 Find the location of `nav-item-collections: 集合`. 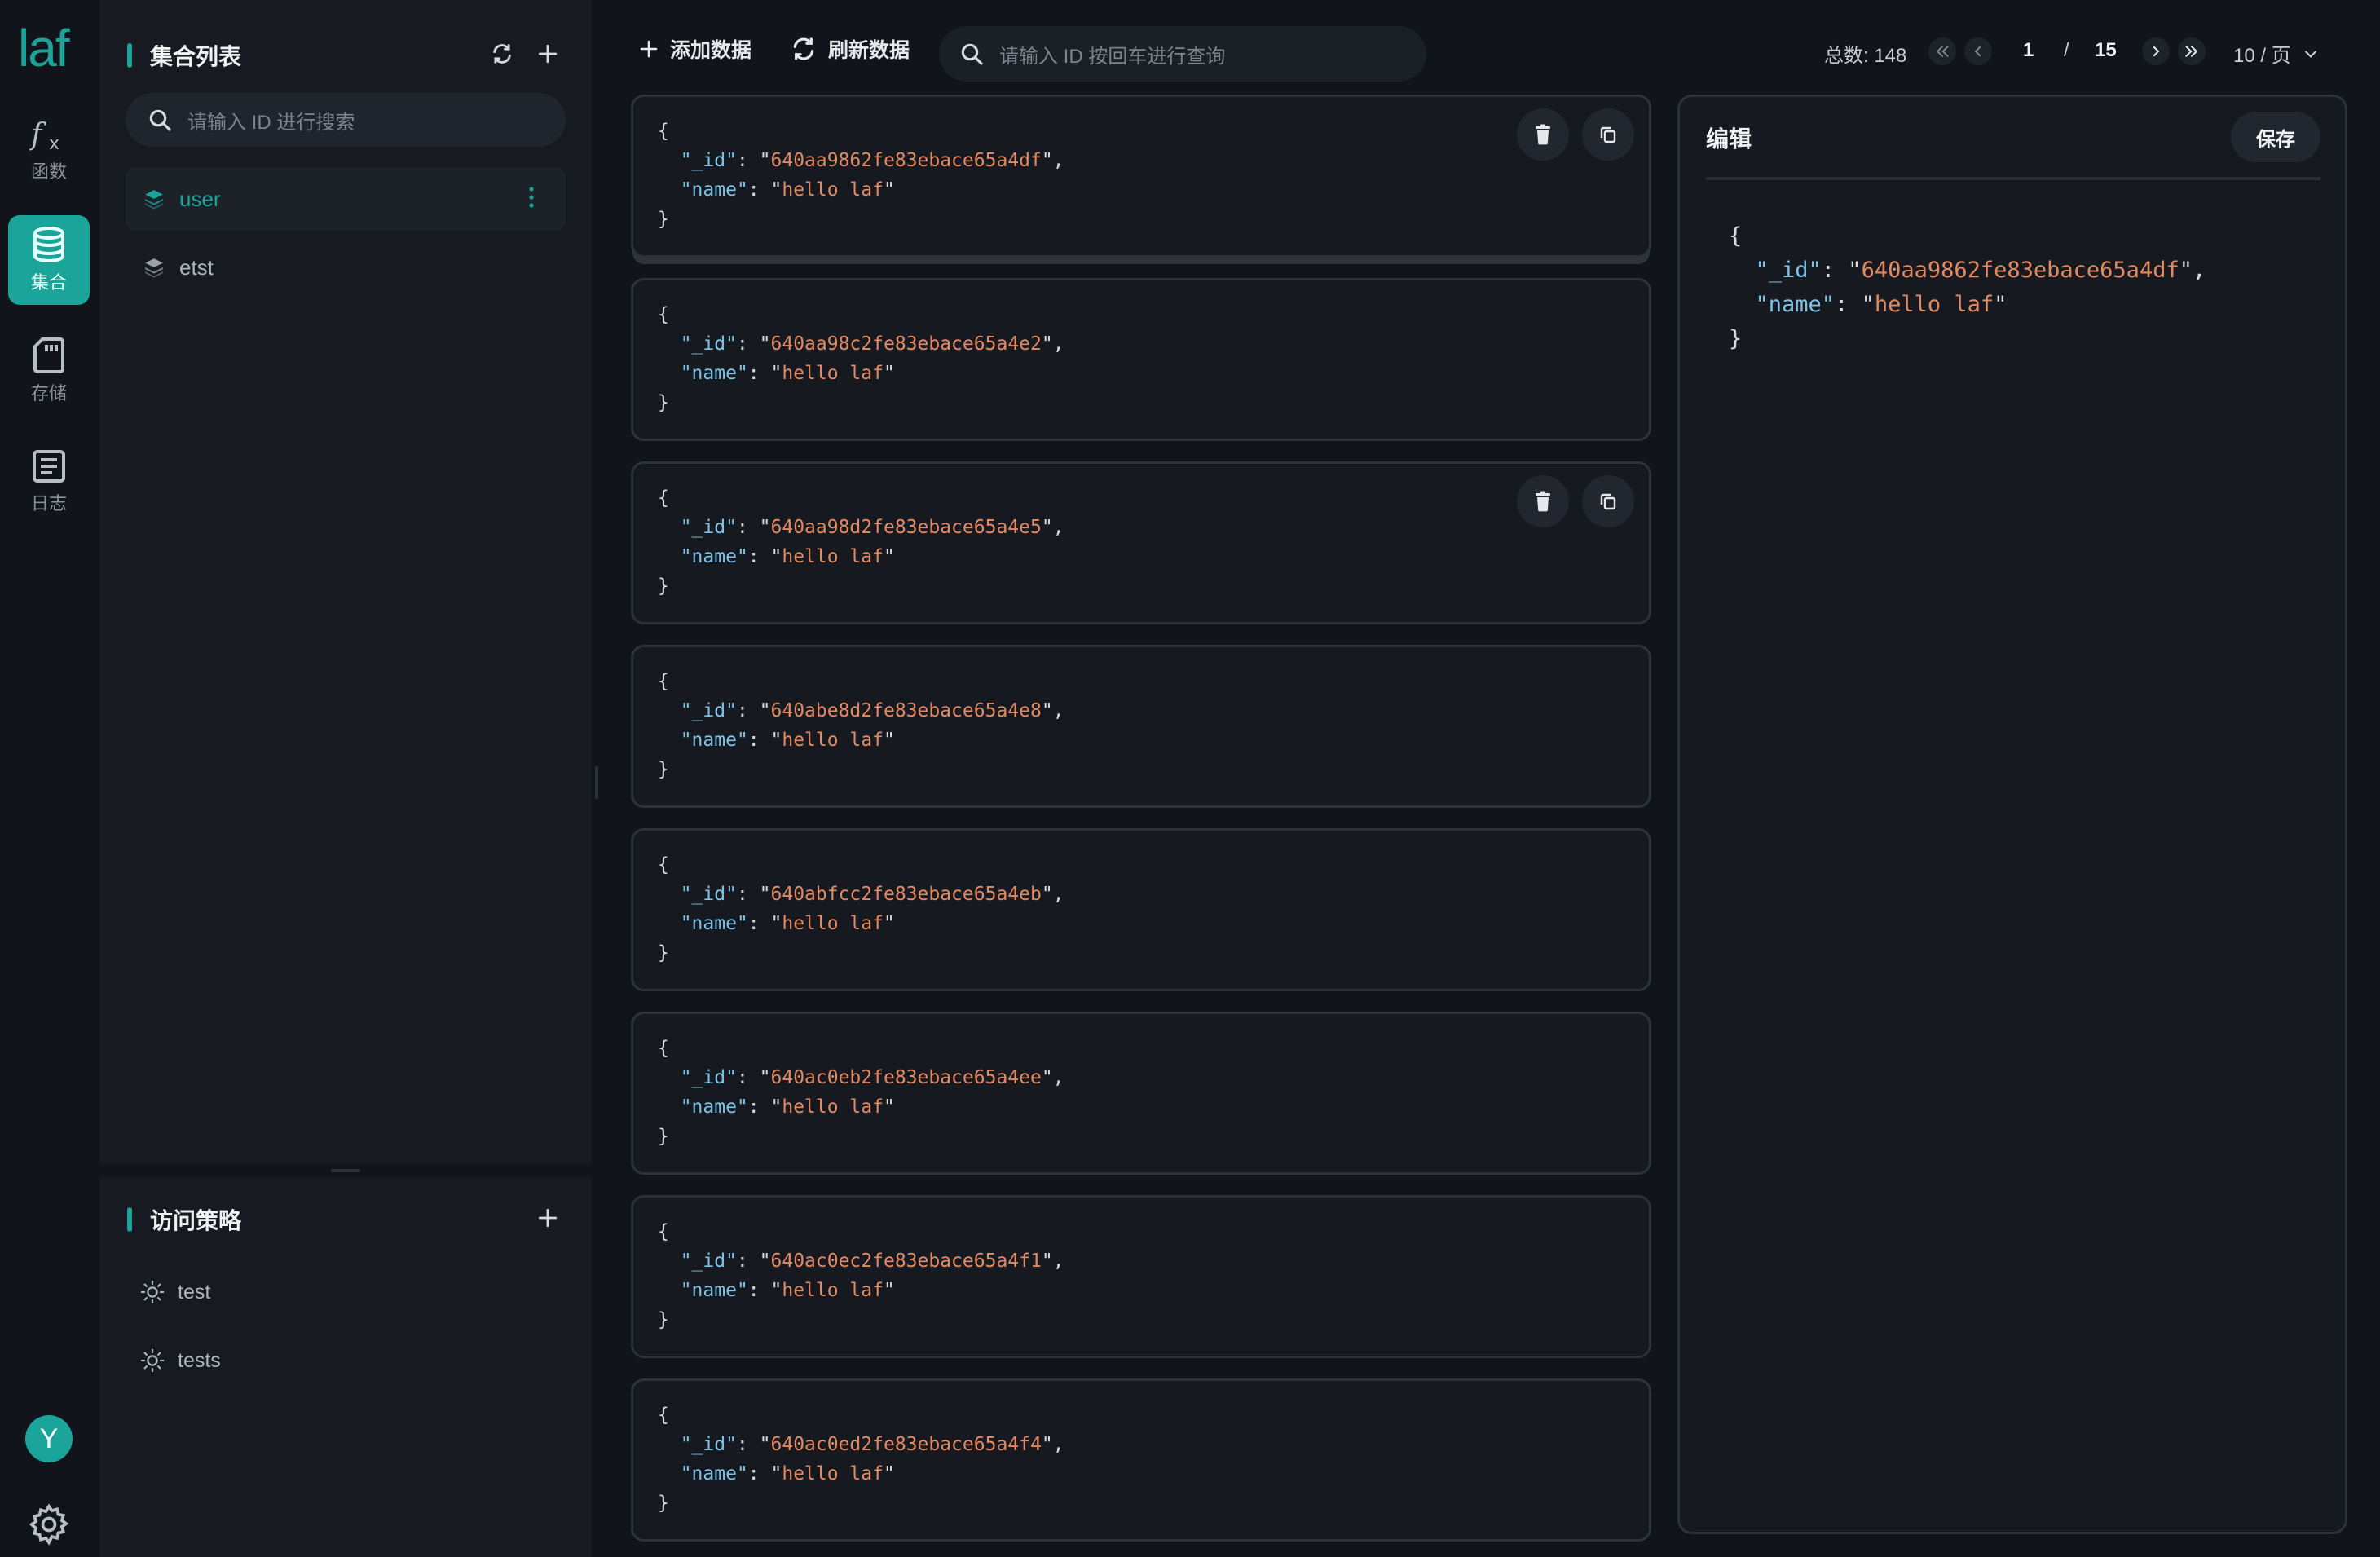

nav-item-collections: 集合 is located at coordinates (49, 260).